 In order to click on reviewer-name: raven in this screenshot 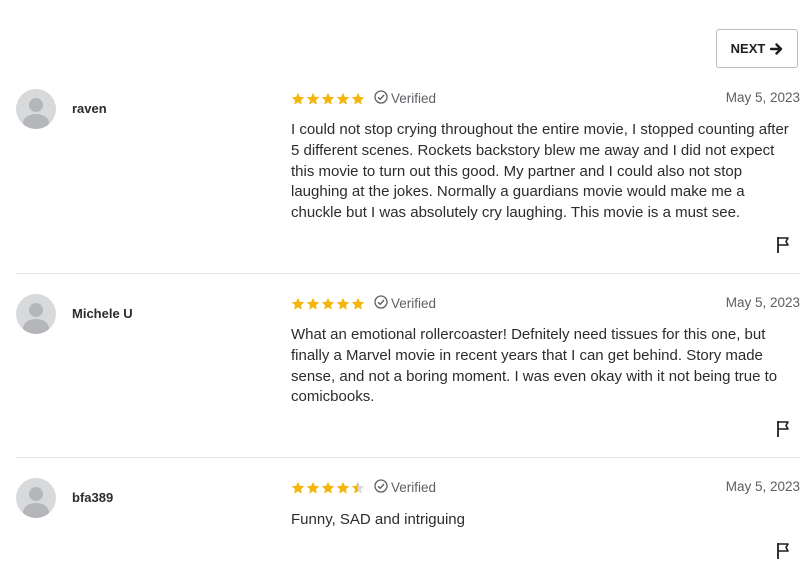, I will do `click(89, 108)`.